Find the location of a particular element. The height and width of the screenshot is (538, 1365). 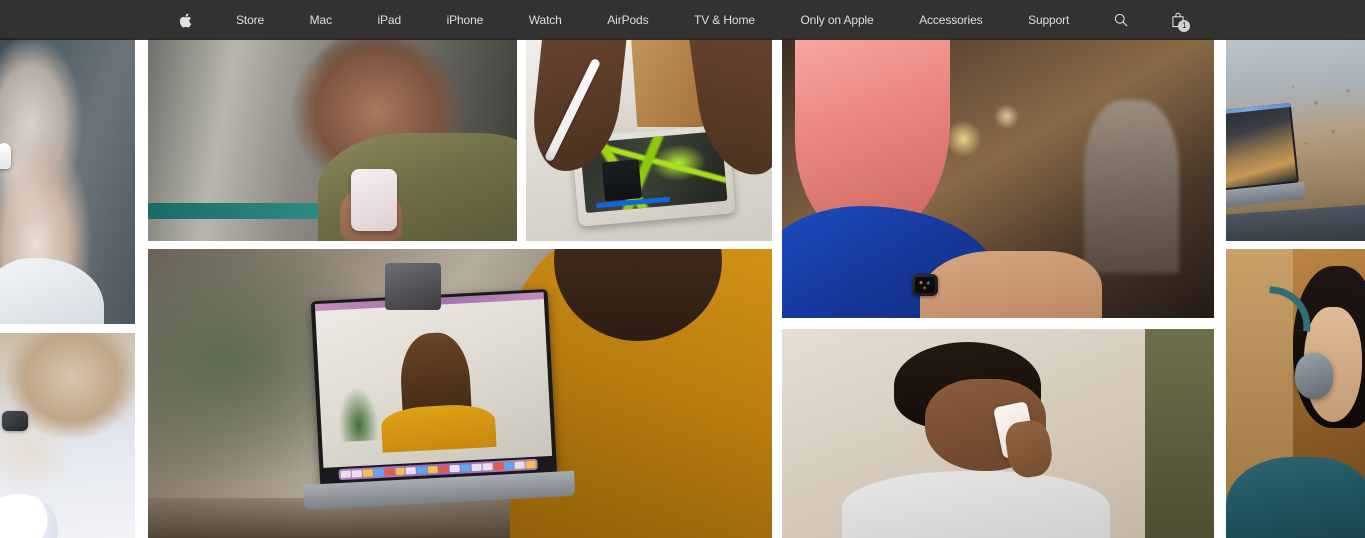

tshirt-shape is located at coordinates (976, 504).